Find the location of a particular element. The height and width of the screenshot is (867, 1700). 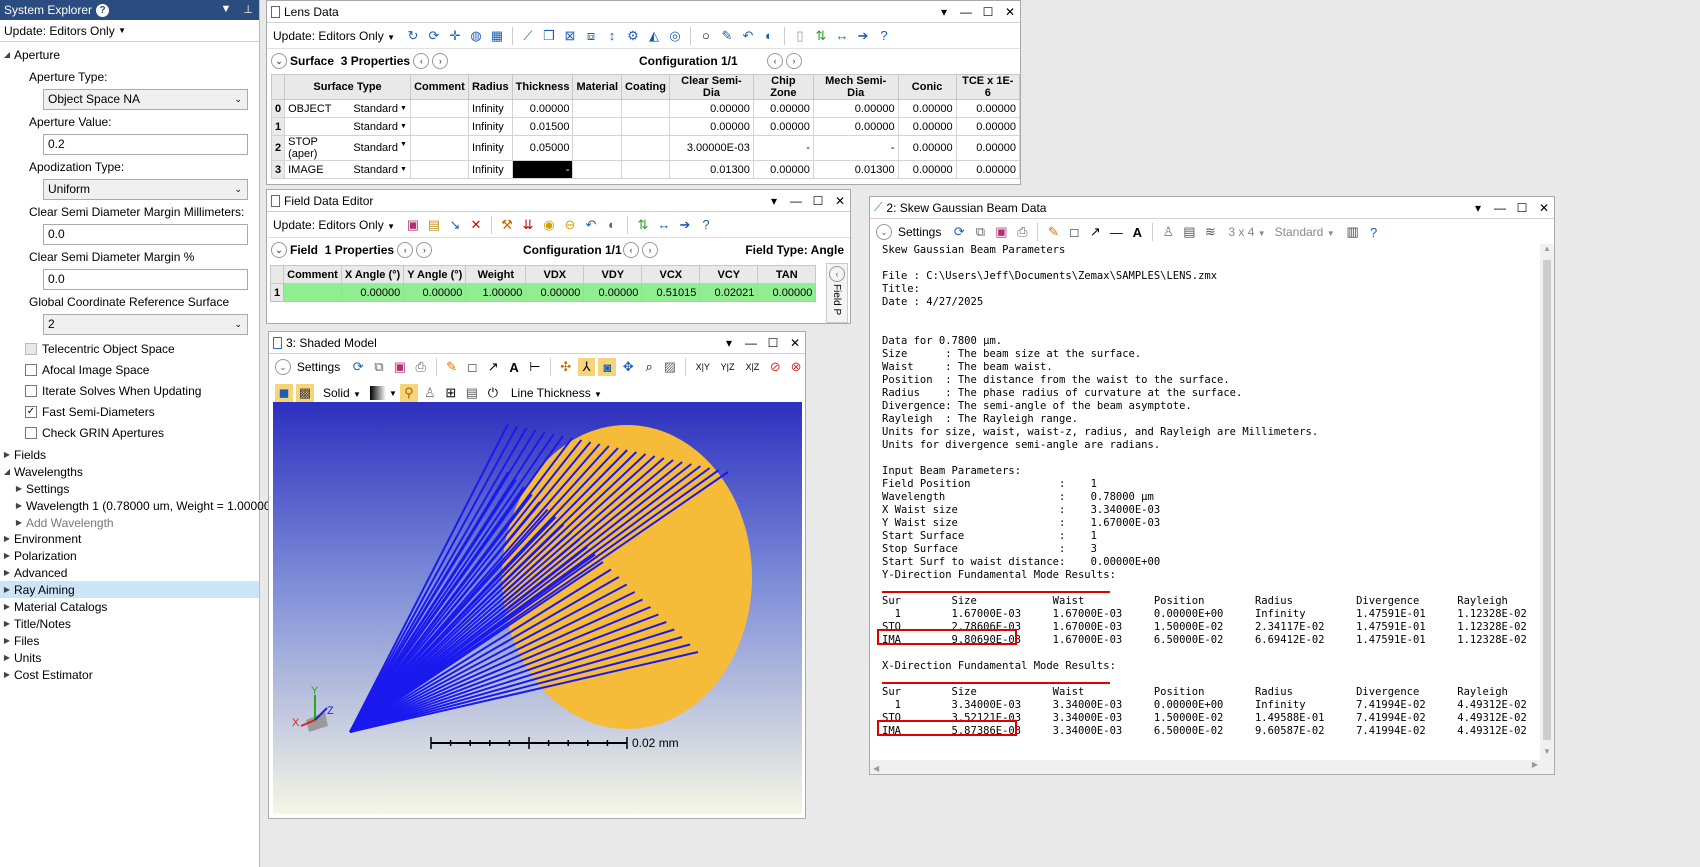

table-cell: 2 is located at coordinates (278, 148).